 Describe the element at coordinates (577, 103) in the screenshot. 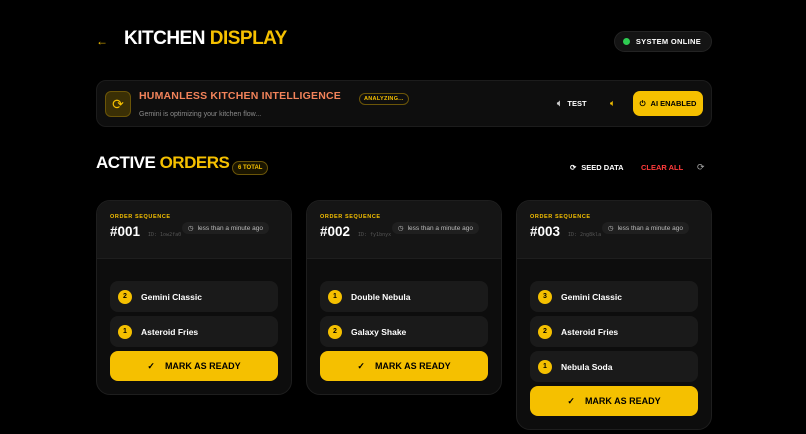

I see `test-button-label: TEST` at that location.